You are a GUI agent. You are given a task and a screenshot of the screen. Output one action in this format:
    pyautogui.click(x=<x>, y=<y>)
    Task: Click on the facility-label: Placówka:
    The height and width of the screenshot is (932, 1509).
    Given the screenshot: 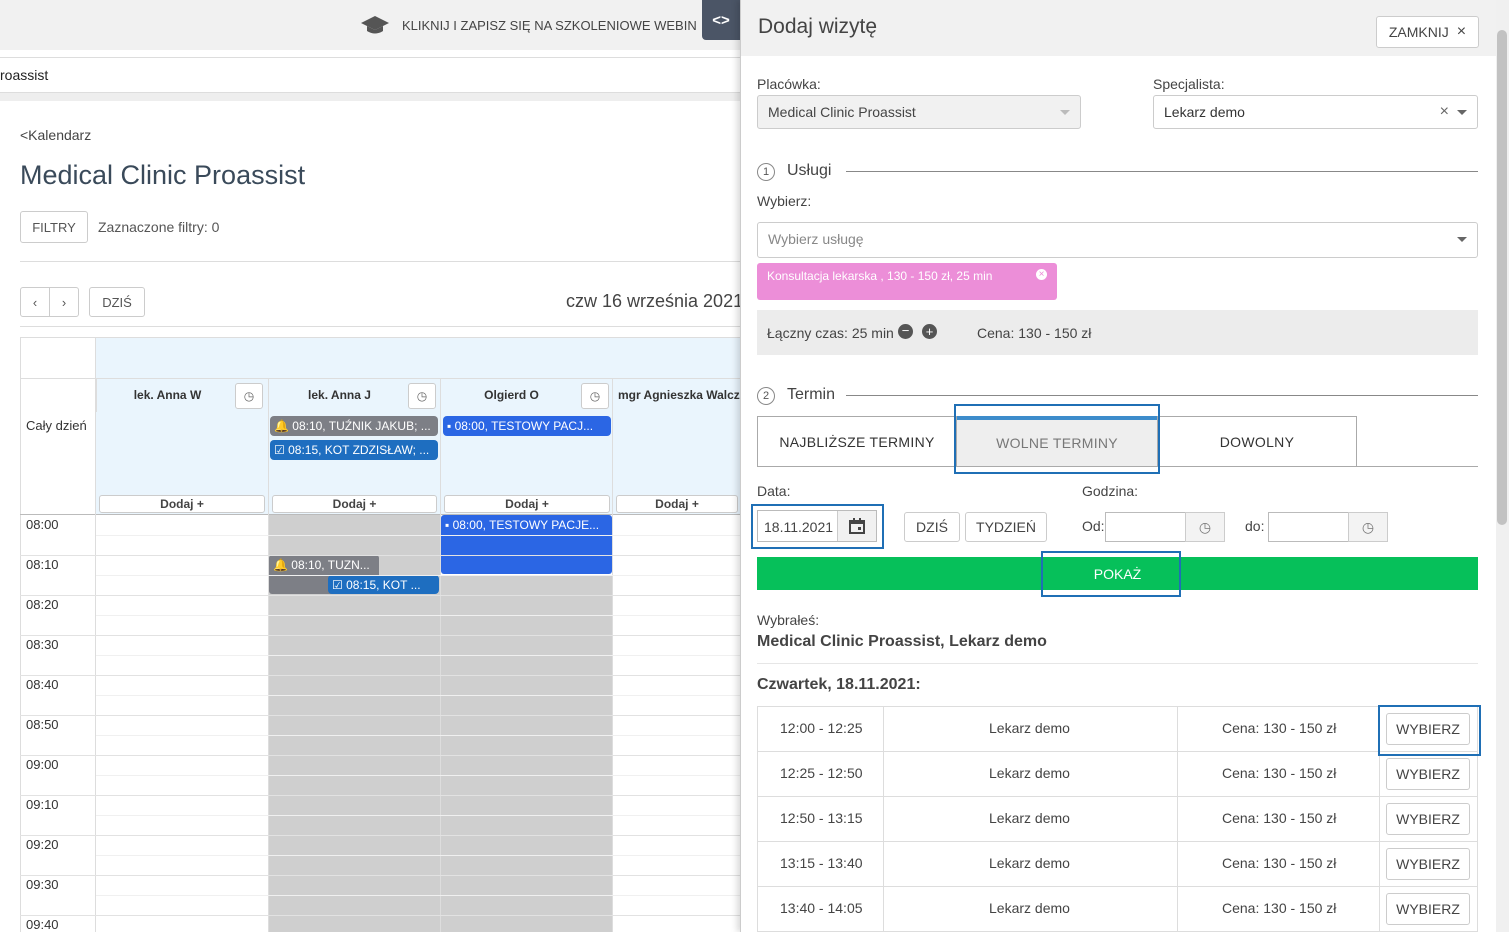 What is the action you would take?
    pyautogui.click(x=789, y=84)
    